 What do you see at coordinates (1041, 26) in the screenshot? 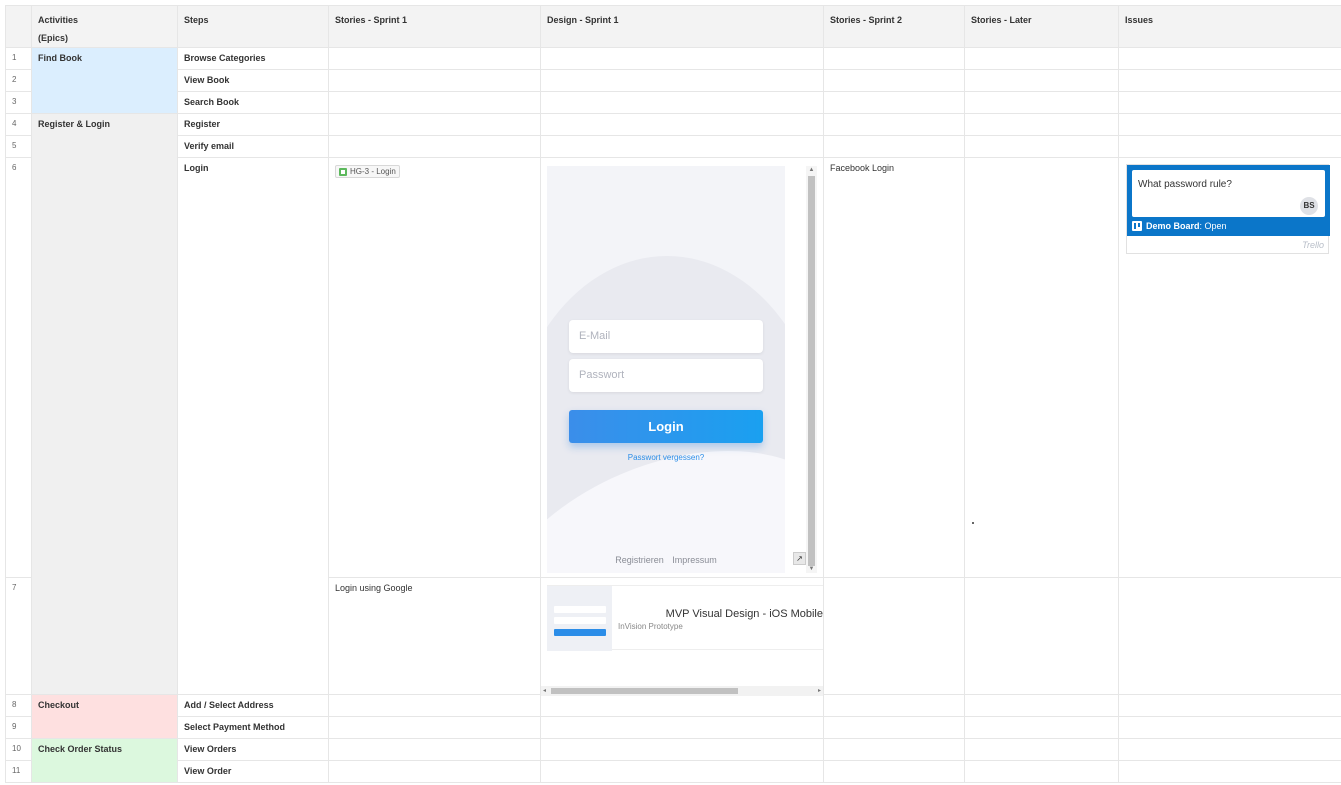
I see `header-later: Stories - Later` at bounding box center [1041, 26].